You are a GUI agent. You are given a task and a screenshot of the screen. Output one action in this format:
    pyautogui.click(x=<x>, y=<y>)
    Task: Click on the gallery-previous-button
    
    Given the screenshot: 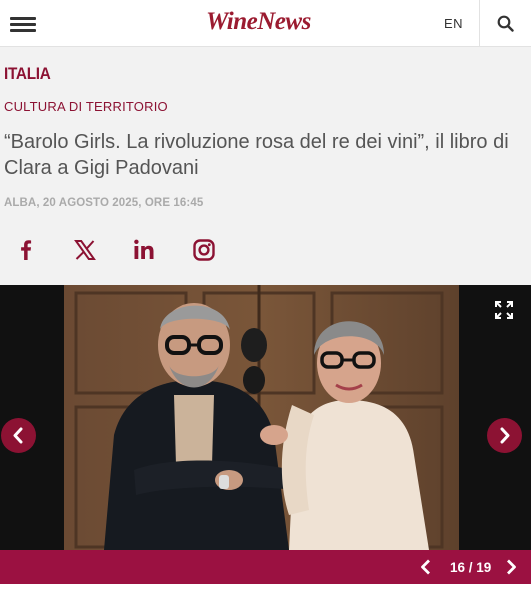 What is the action you would take?
    pyautogui.click(x=18, y=435)
    